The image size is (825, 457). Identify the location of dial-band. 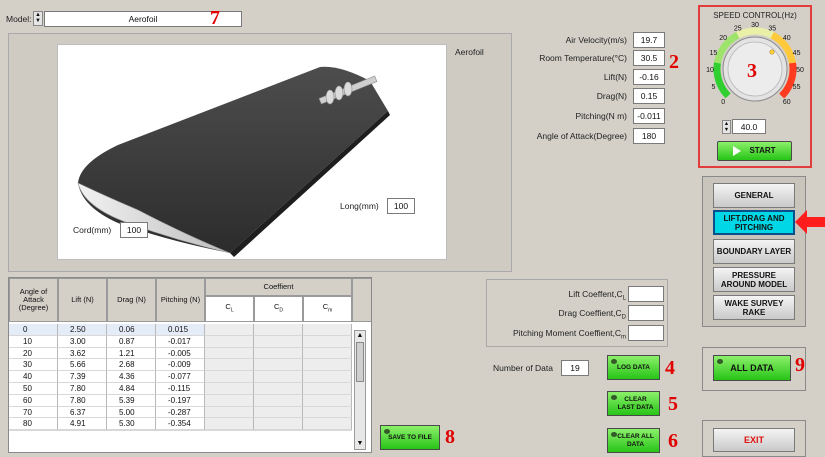
(782, 95).